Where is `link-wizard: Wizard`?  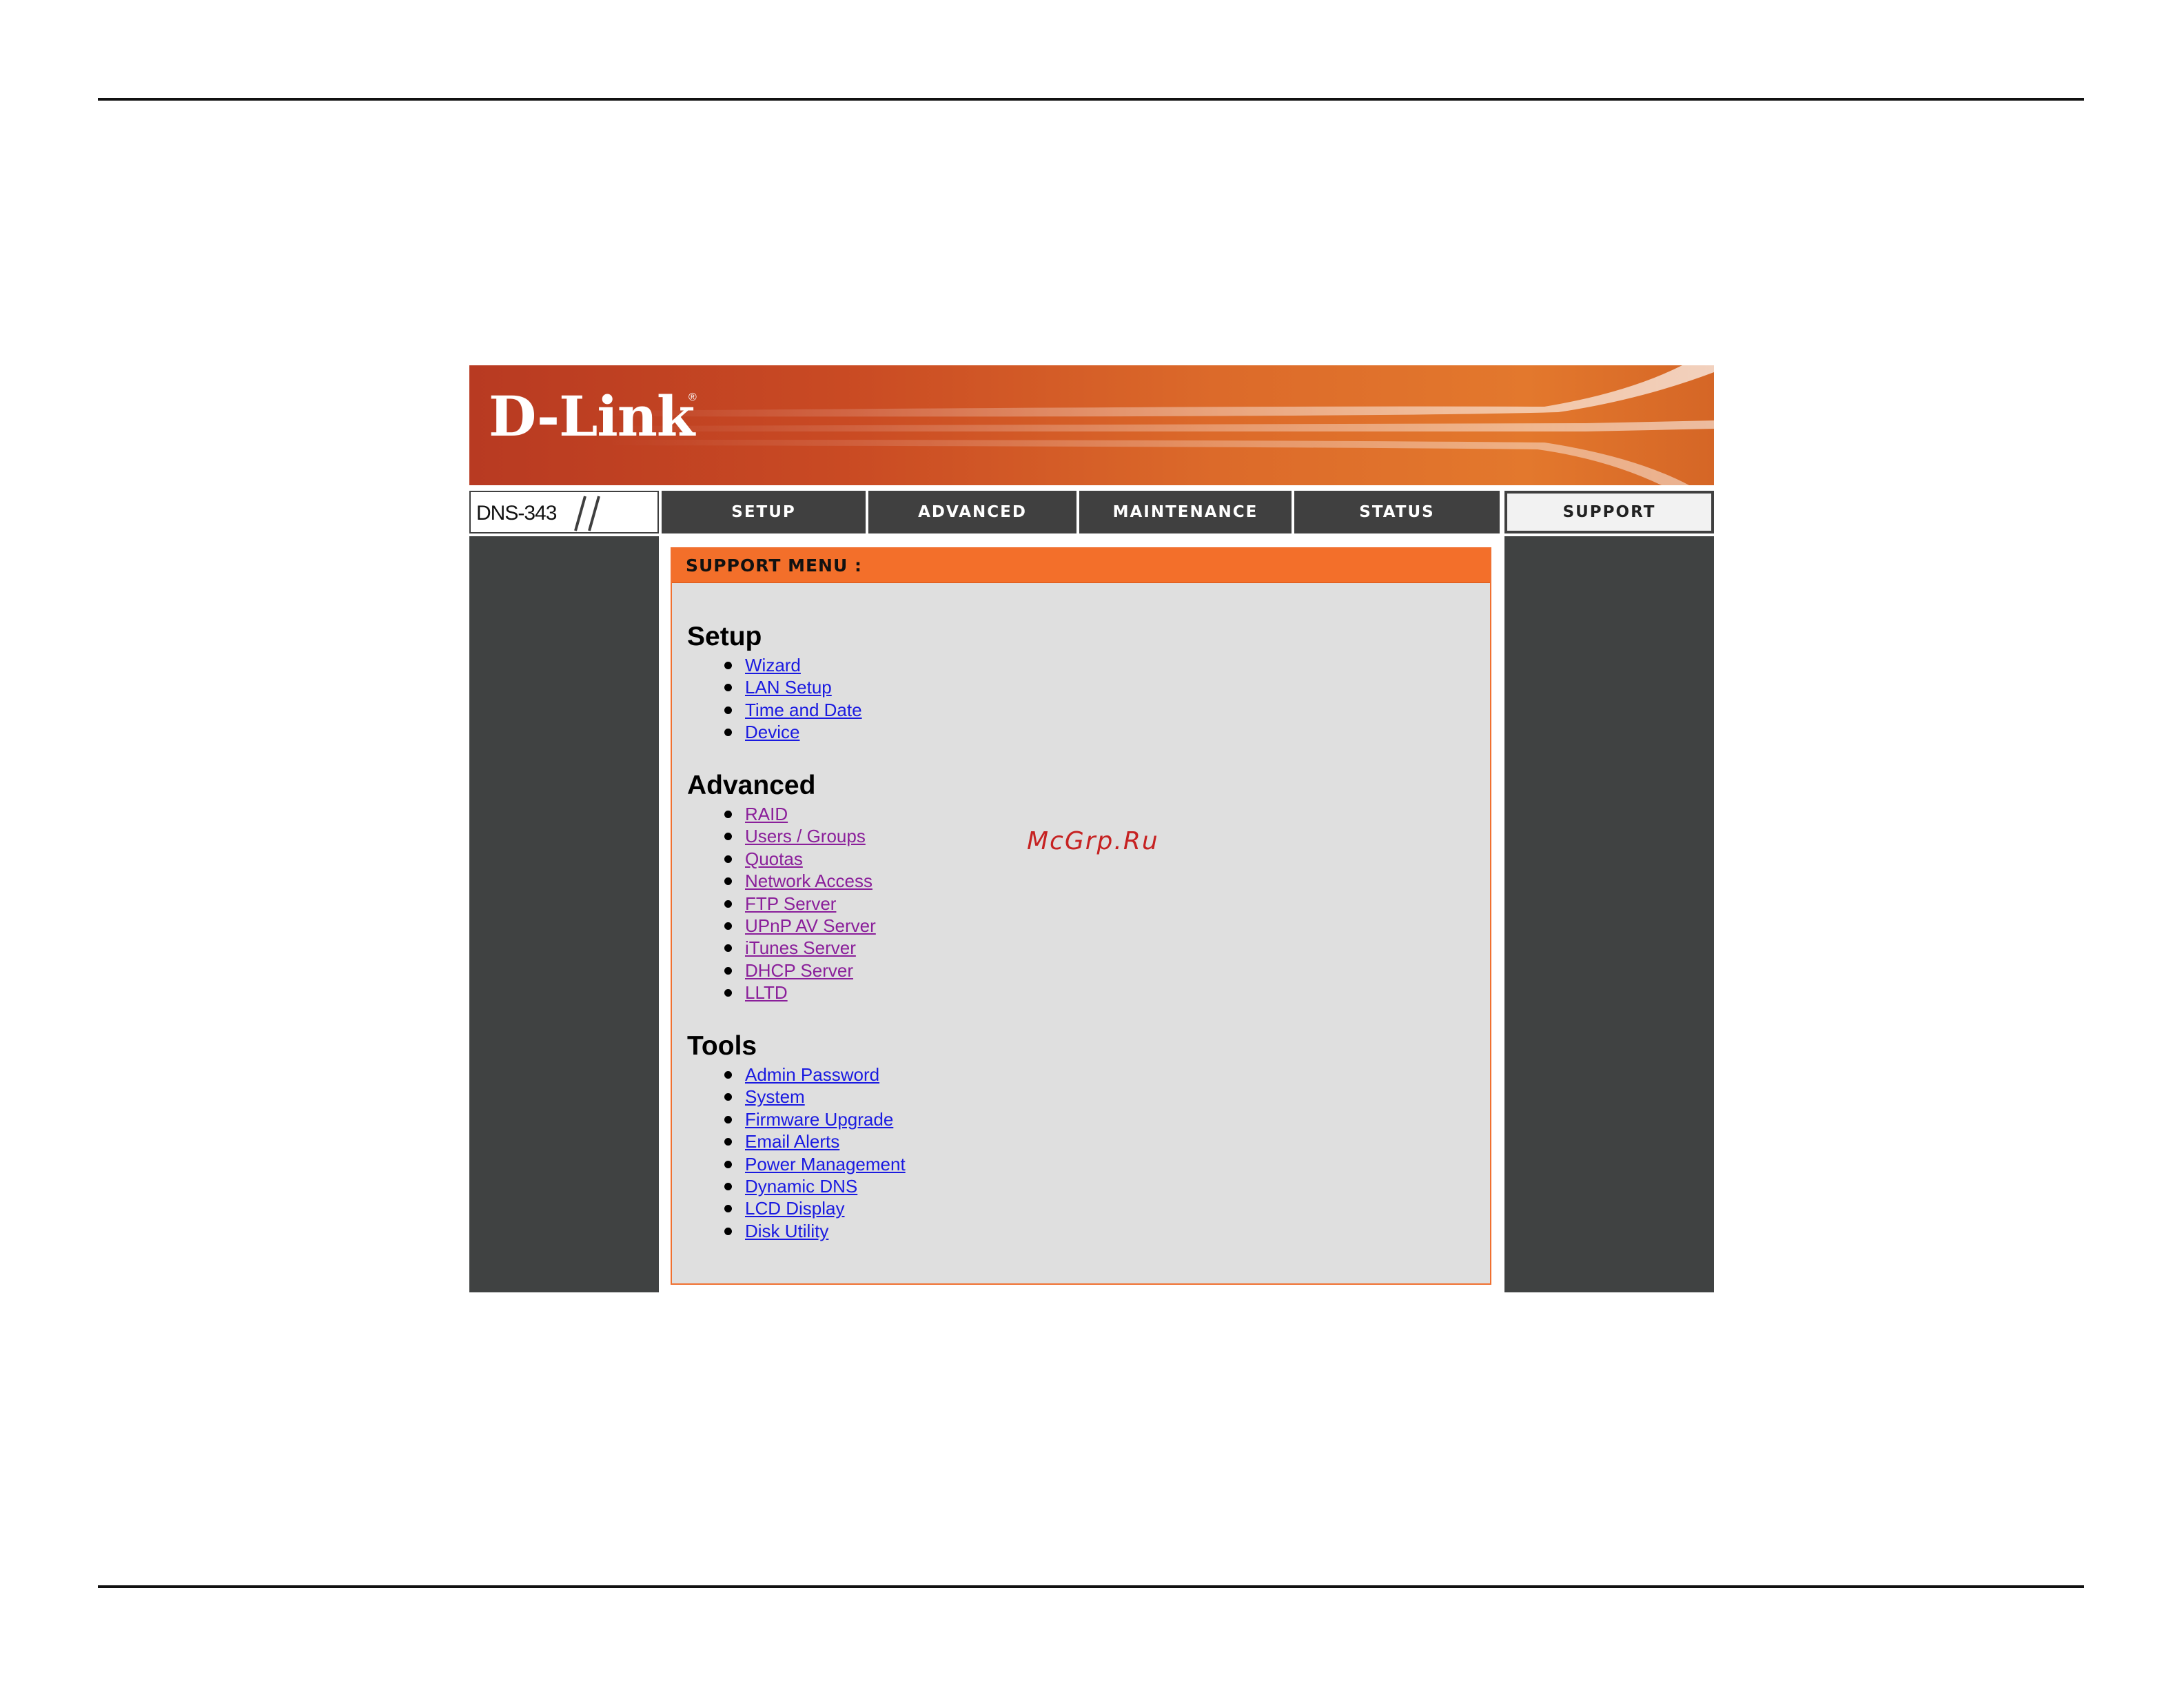
link-wizard: Wizard is located at coordinates (773, 665).